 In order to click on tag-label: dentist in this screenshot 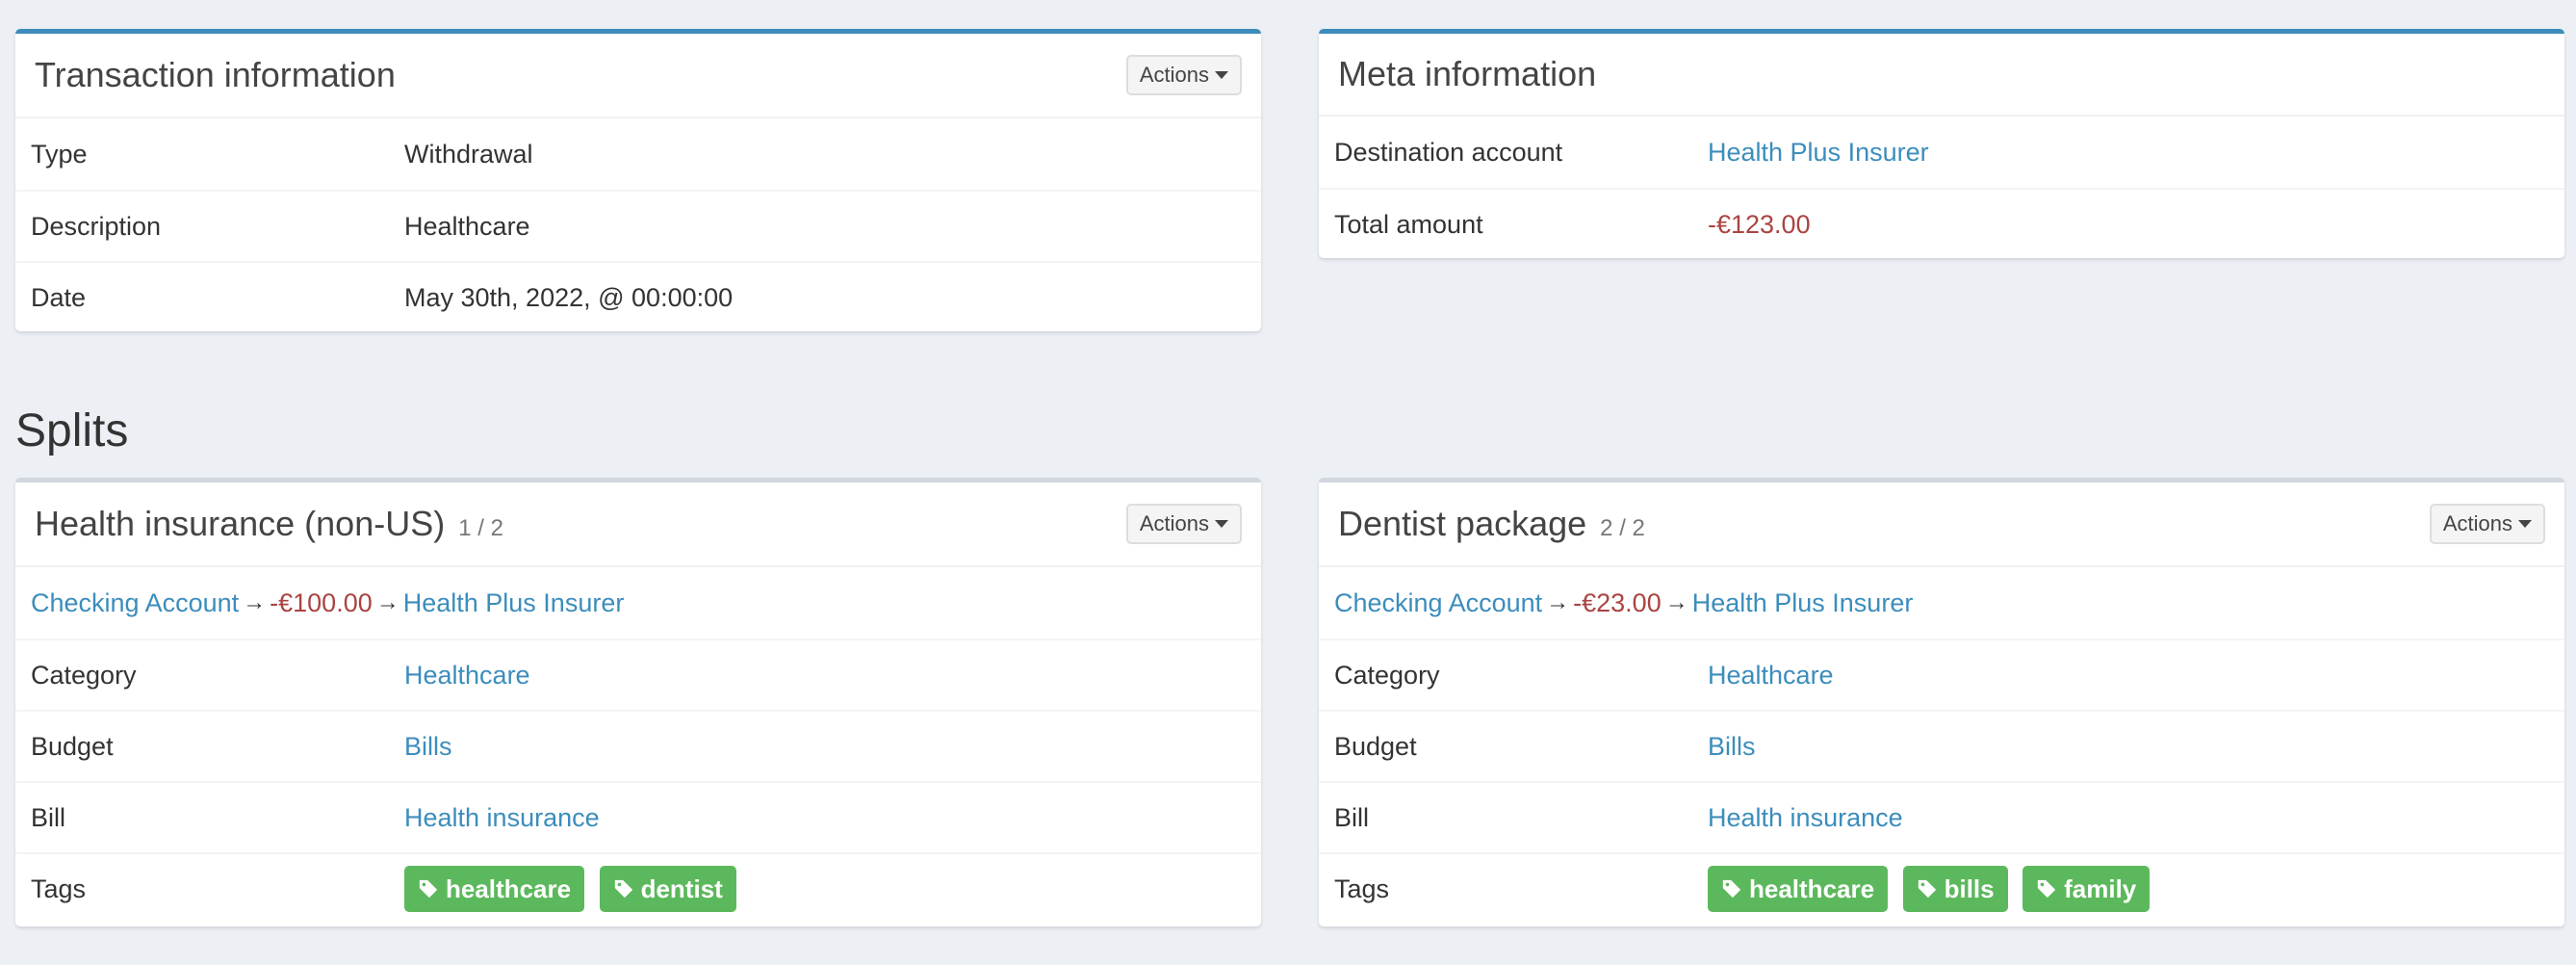, I will do `click(682, 888)`.